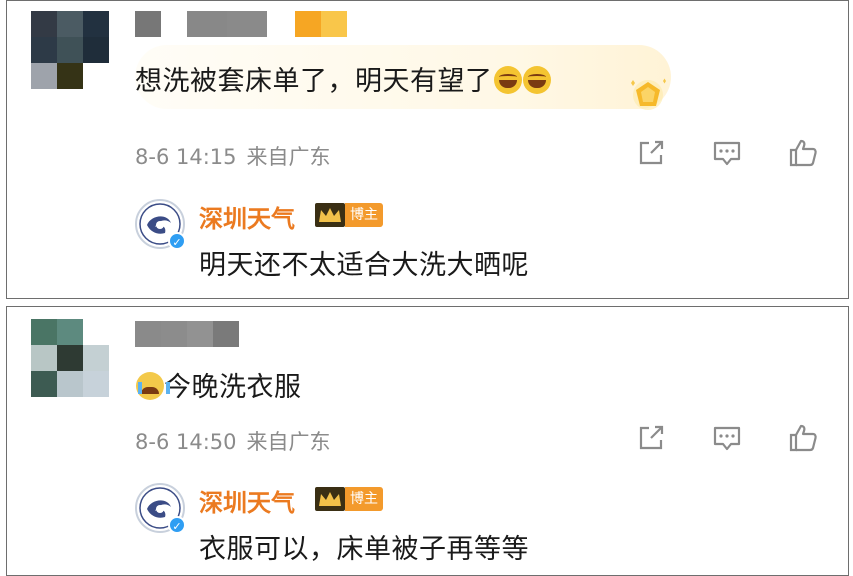  Describe the element at coordinates (648, 94) in the screenshot. I see `badge-gem-icon` at that location.